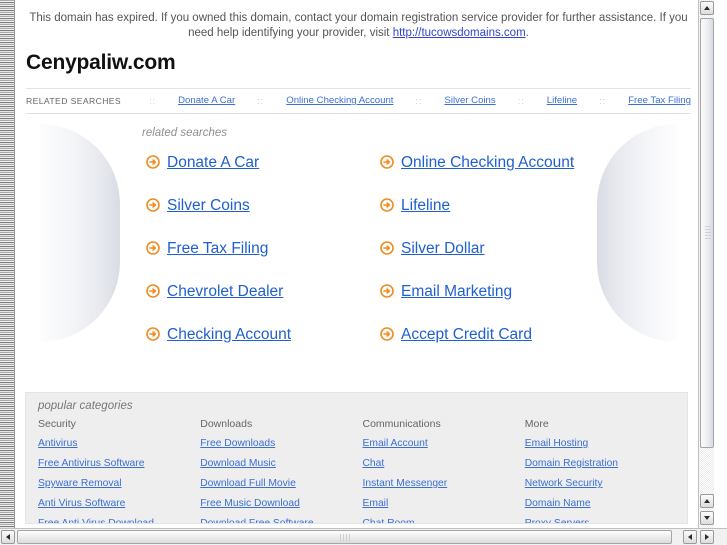 This screenshot has width=727, height=545. I want to click on category-link-domain-name: Domain Name, so click(606, 503).